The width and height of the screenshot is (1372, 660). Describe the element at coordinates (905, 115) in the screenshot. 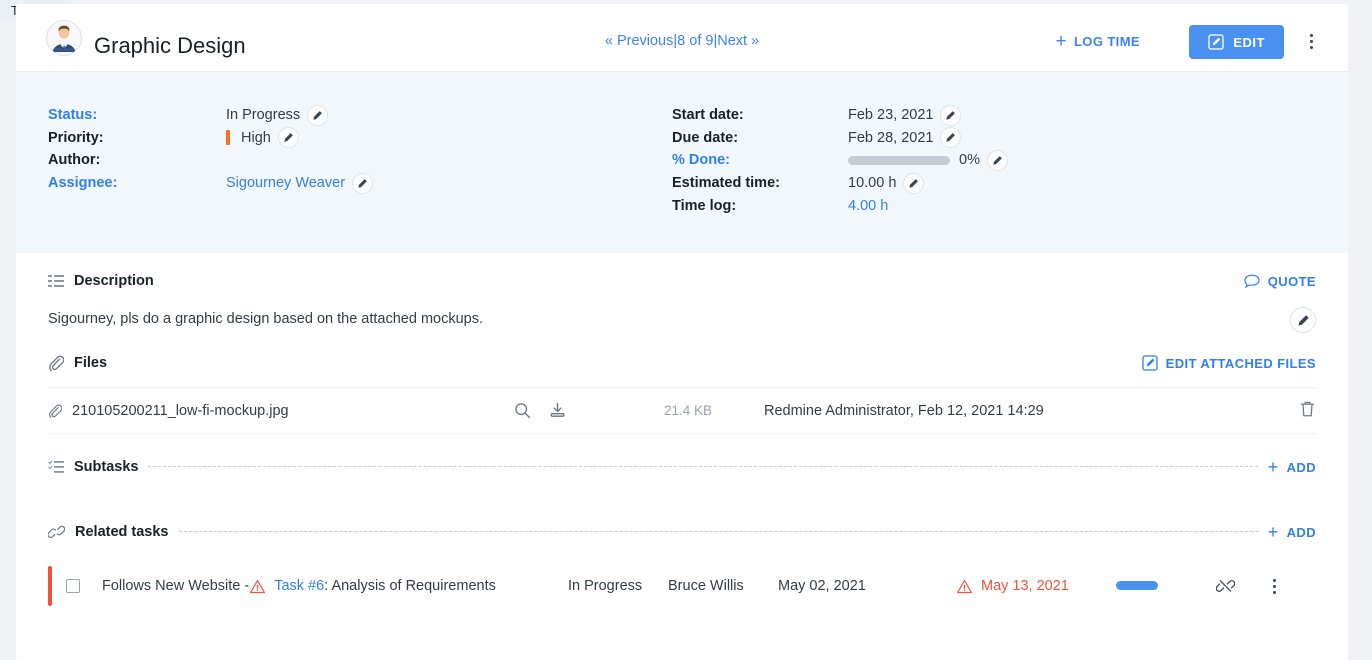

I see `start-date-value-group: Feb 23, 2021` at that location.